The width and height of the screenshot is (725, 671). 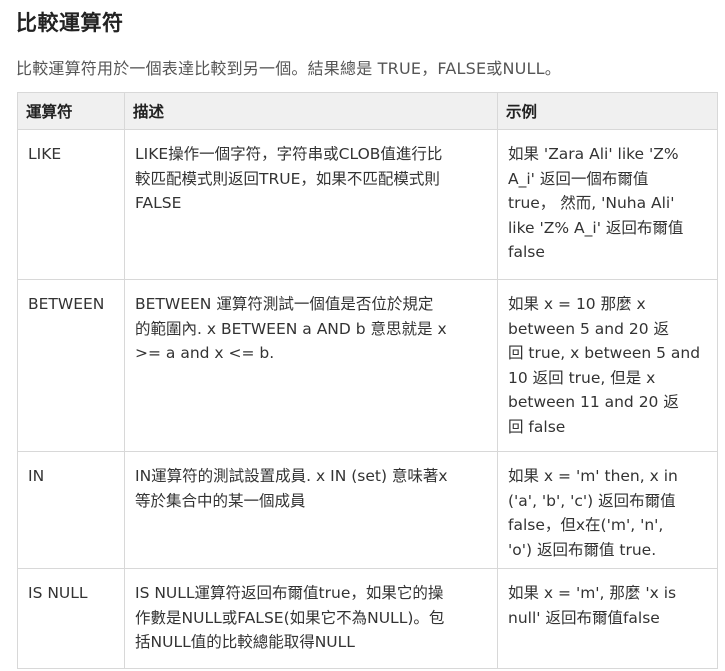 I want to click on example-line: 如果 'Zara Ali' like 'Z%, so click(x=593, y=154).